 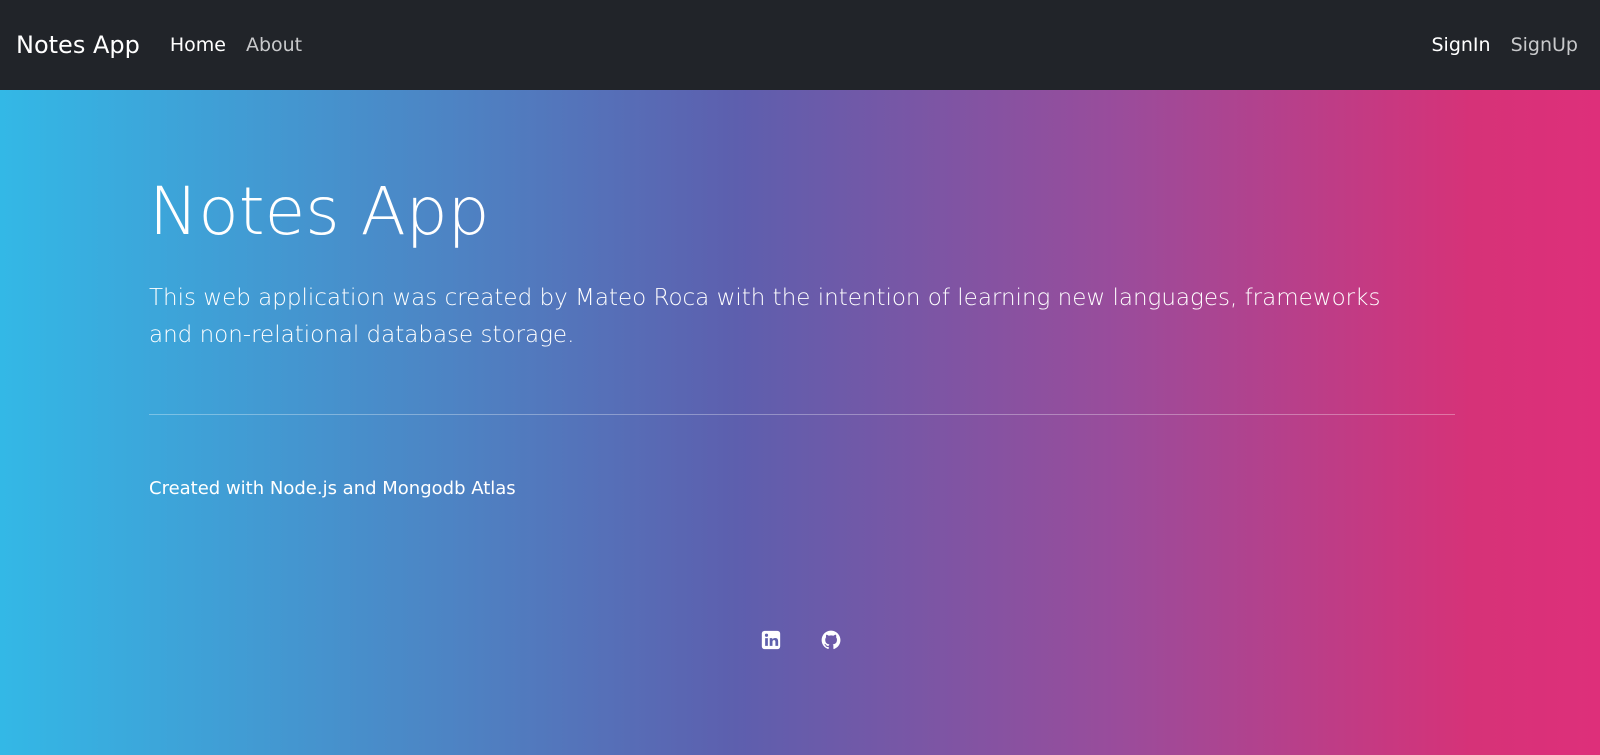 I want to click on nav-signin-link: SignIn, so click(x=1460, y=45).